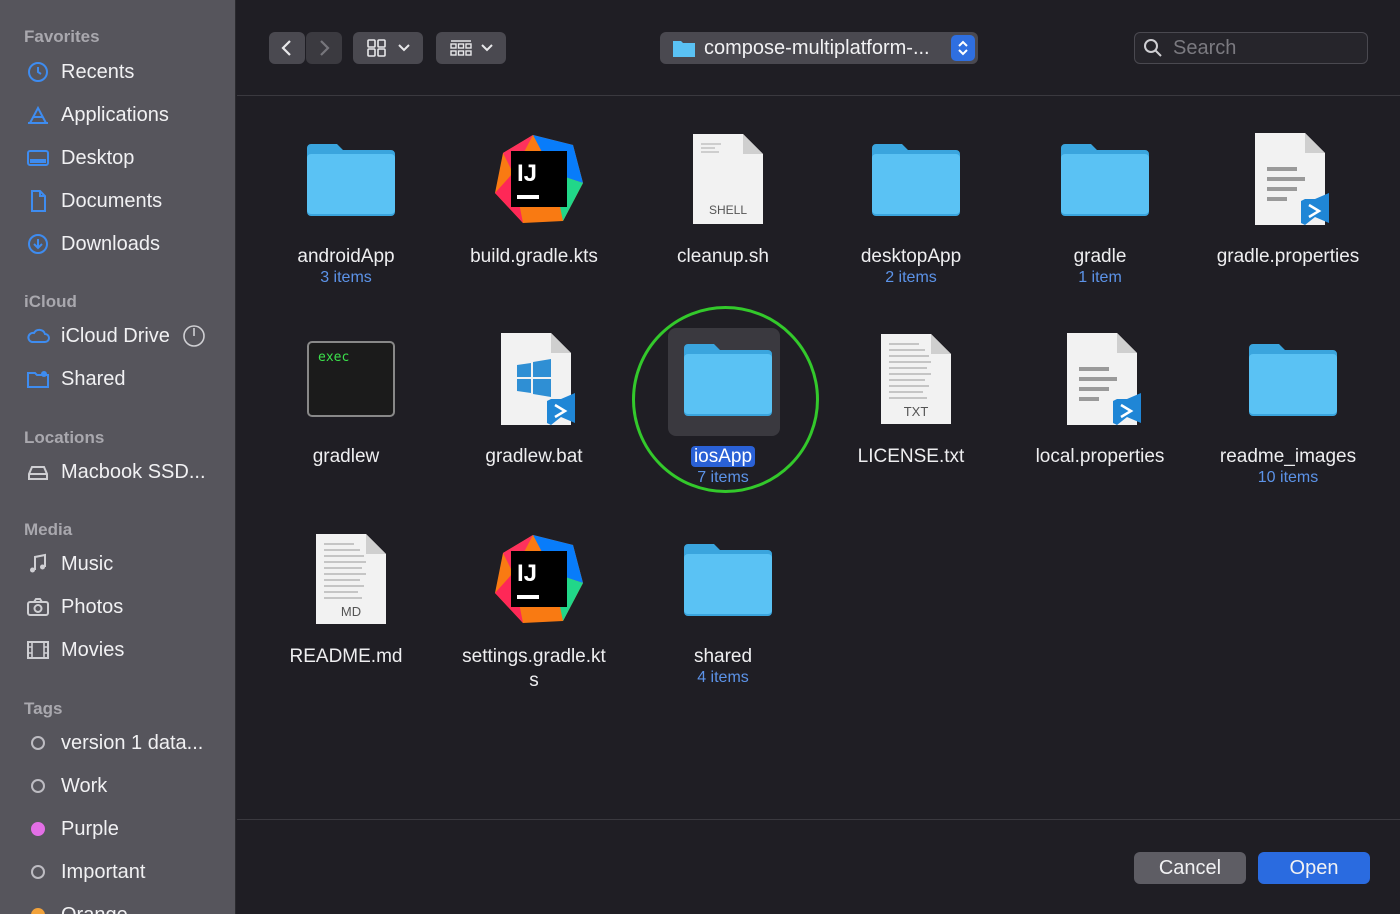  What do you see at coordinates (92, 606) in the screenshot?
I see `sidebar-item-label: Photos` at bounding box center [92, 606].